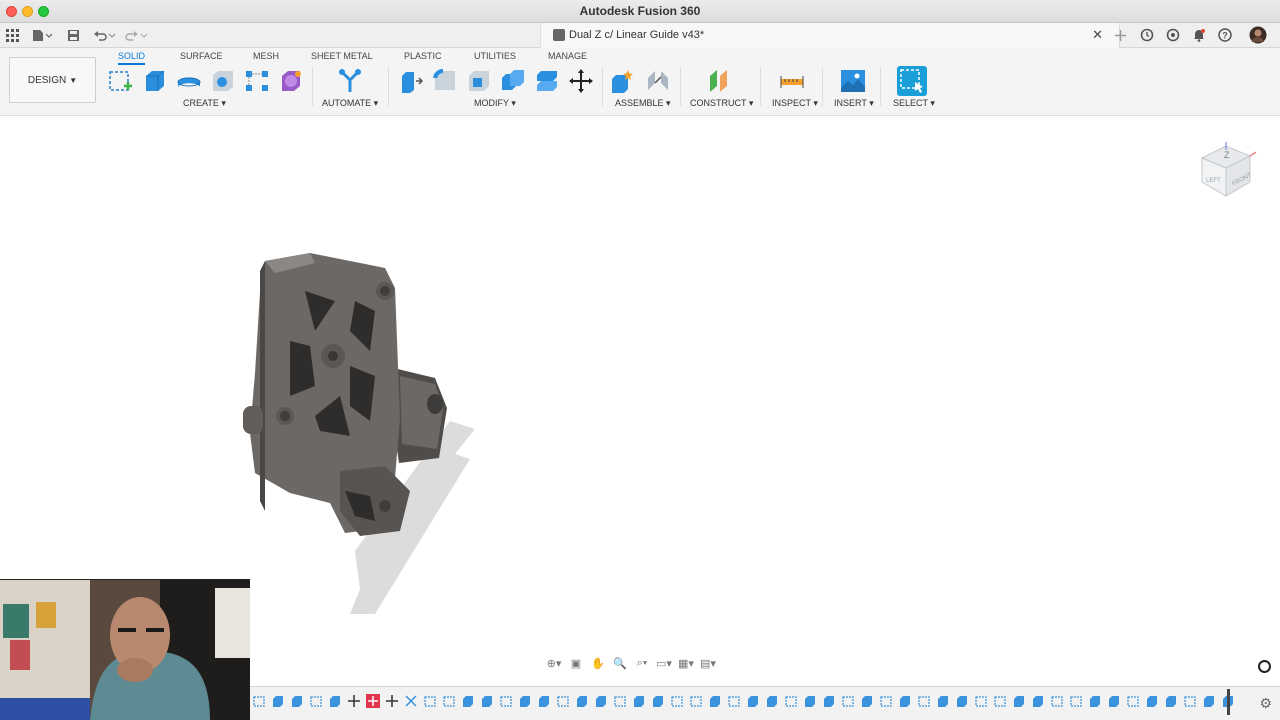  What do you see at coordinates (155, 81) in the screenshot?
I see `extrude-icon` at bounding box center [155, 81].